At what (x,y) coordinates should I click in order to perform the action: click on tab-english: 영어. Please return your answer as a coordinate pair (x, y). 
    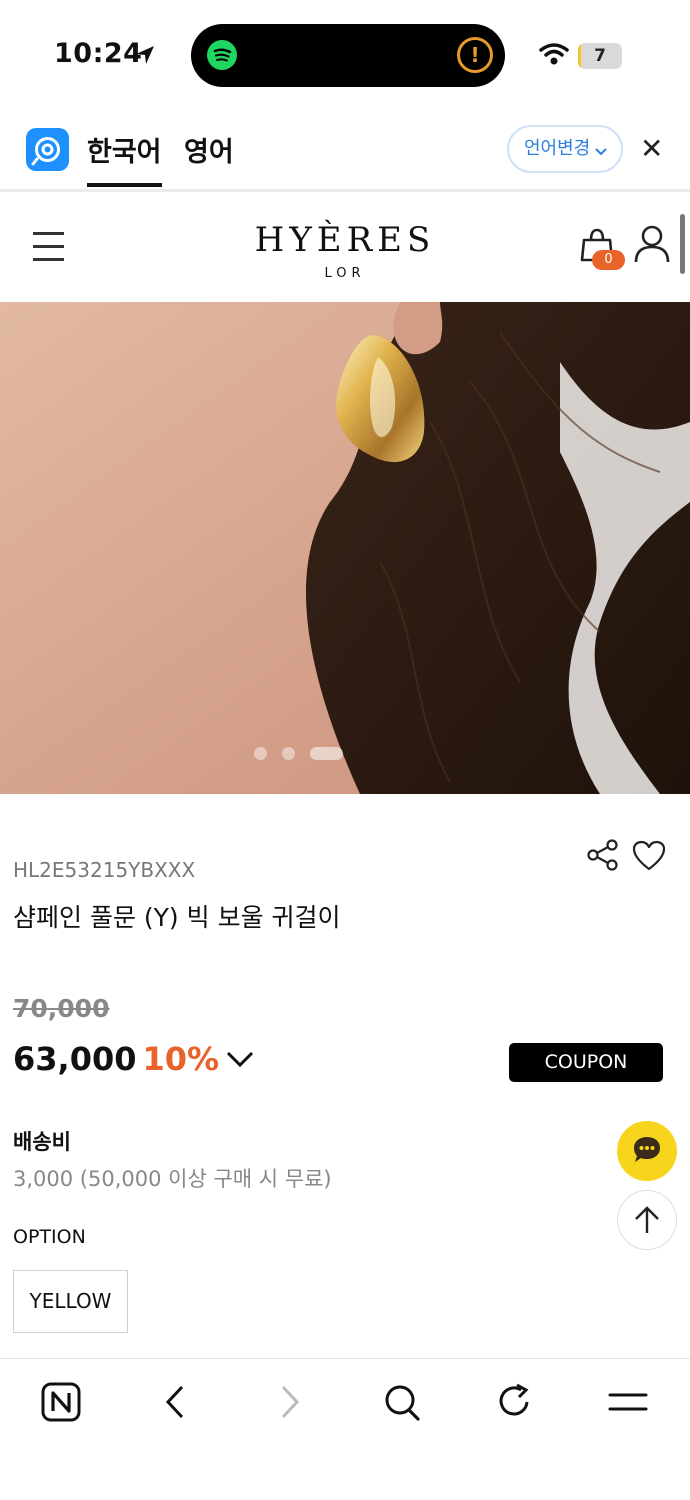
    Looking at the image, I should click on (209, 149).